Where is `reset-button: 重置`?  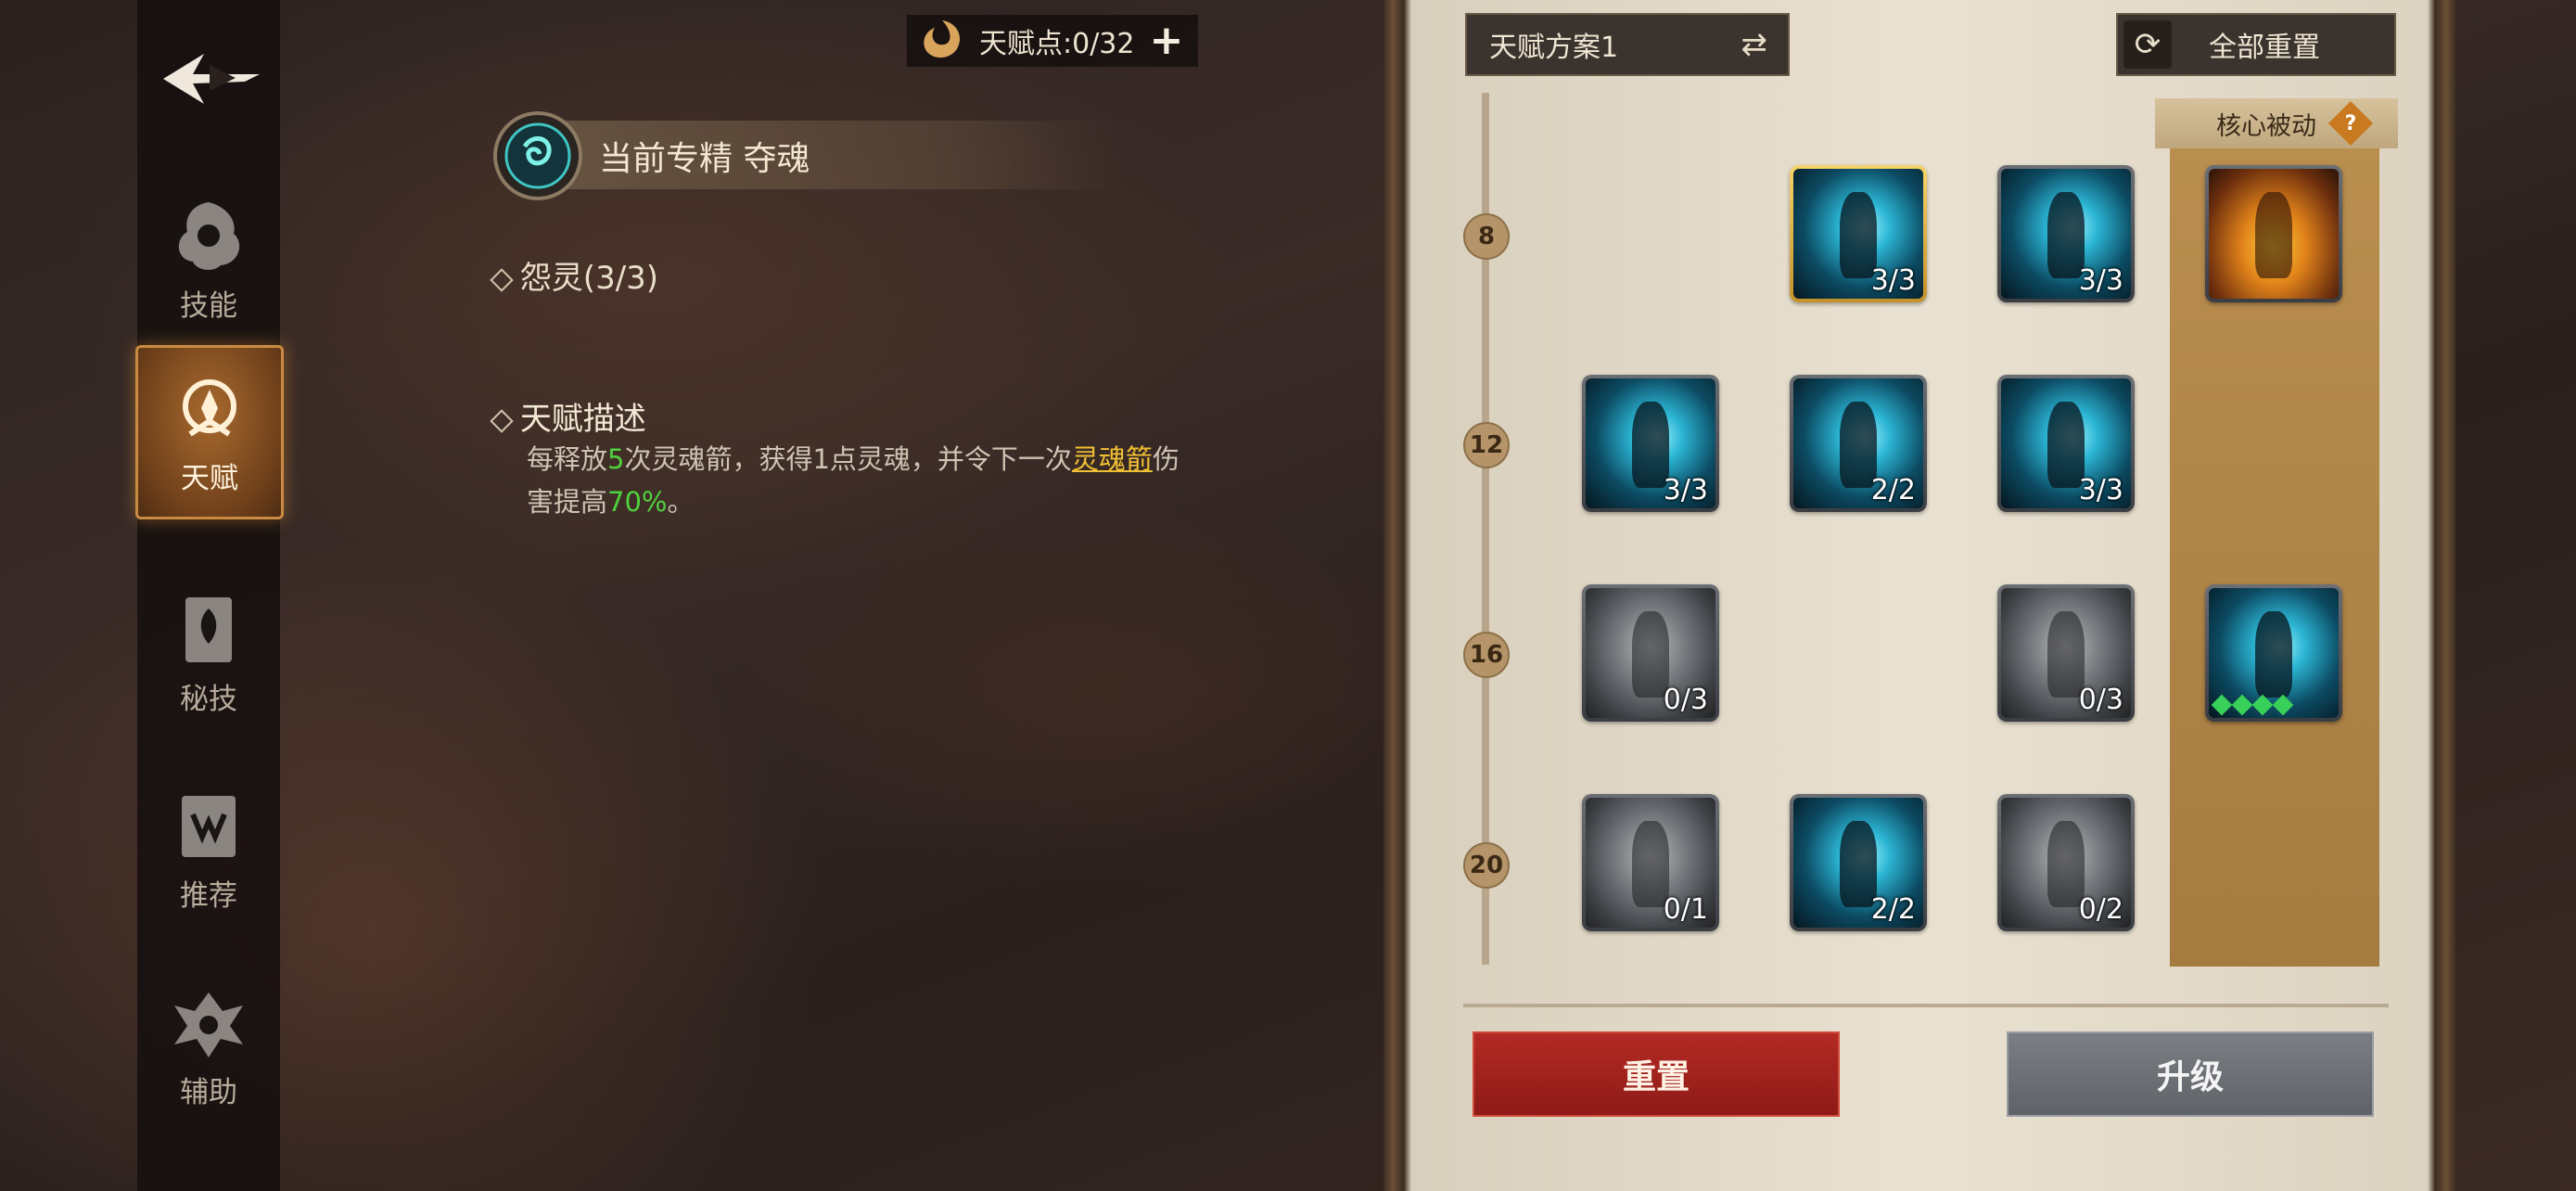
reset-button: 重置 is located at coordinates (1657, 1074).